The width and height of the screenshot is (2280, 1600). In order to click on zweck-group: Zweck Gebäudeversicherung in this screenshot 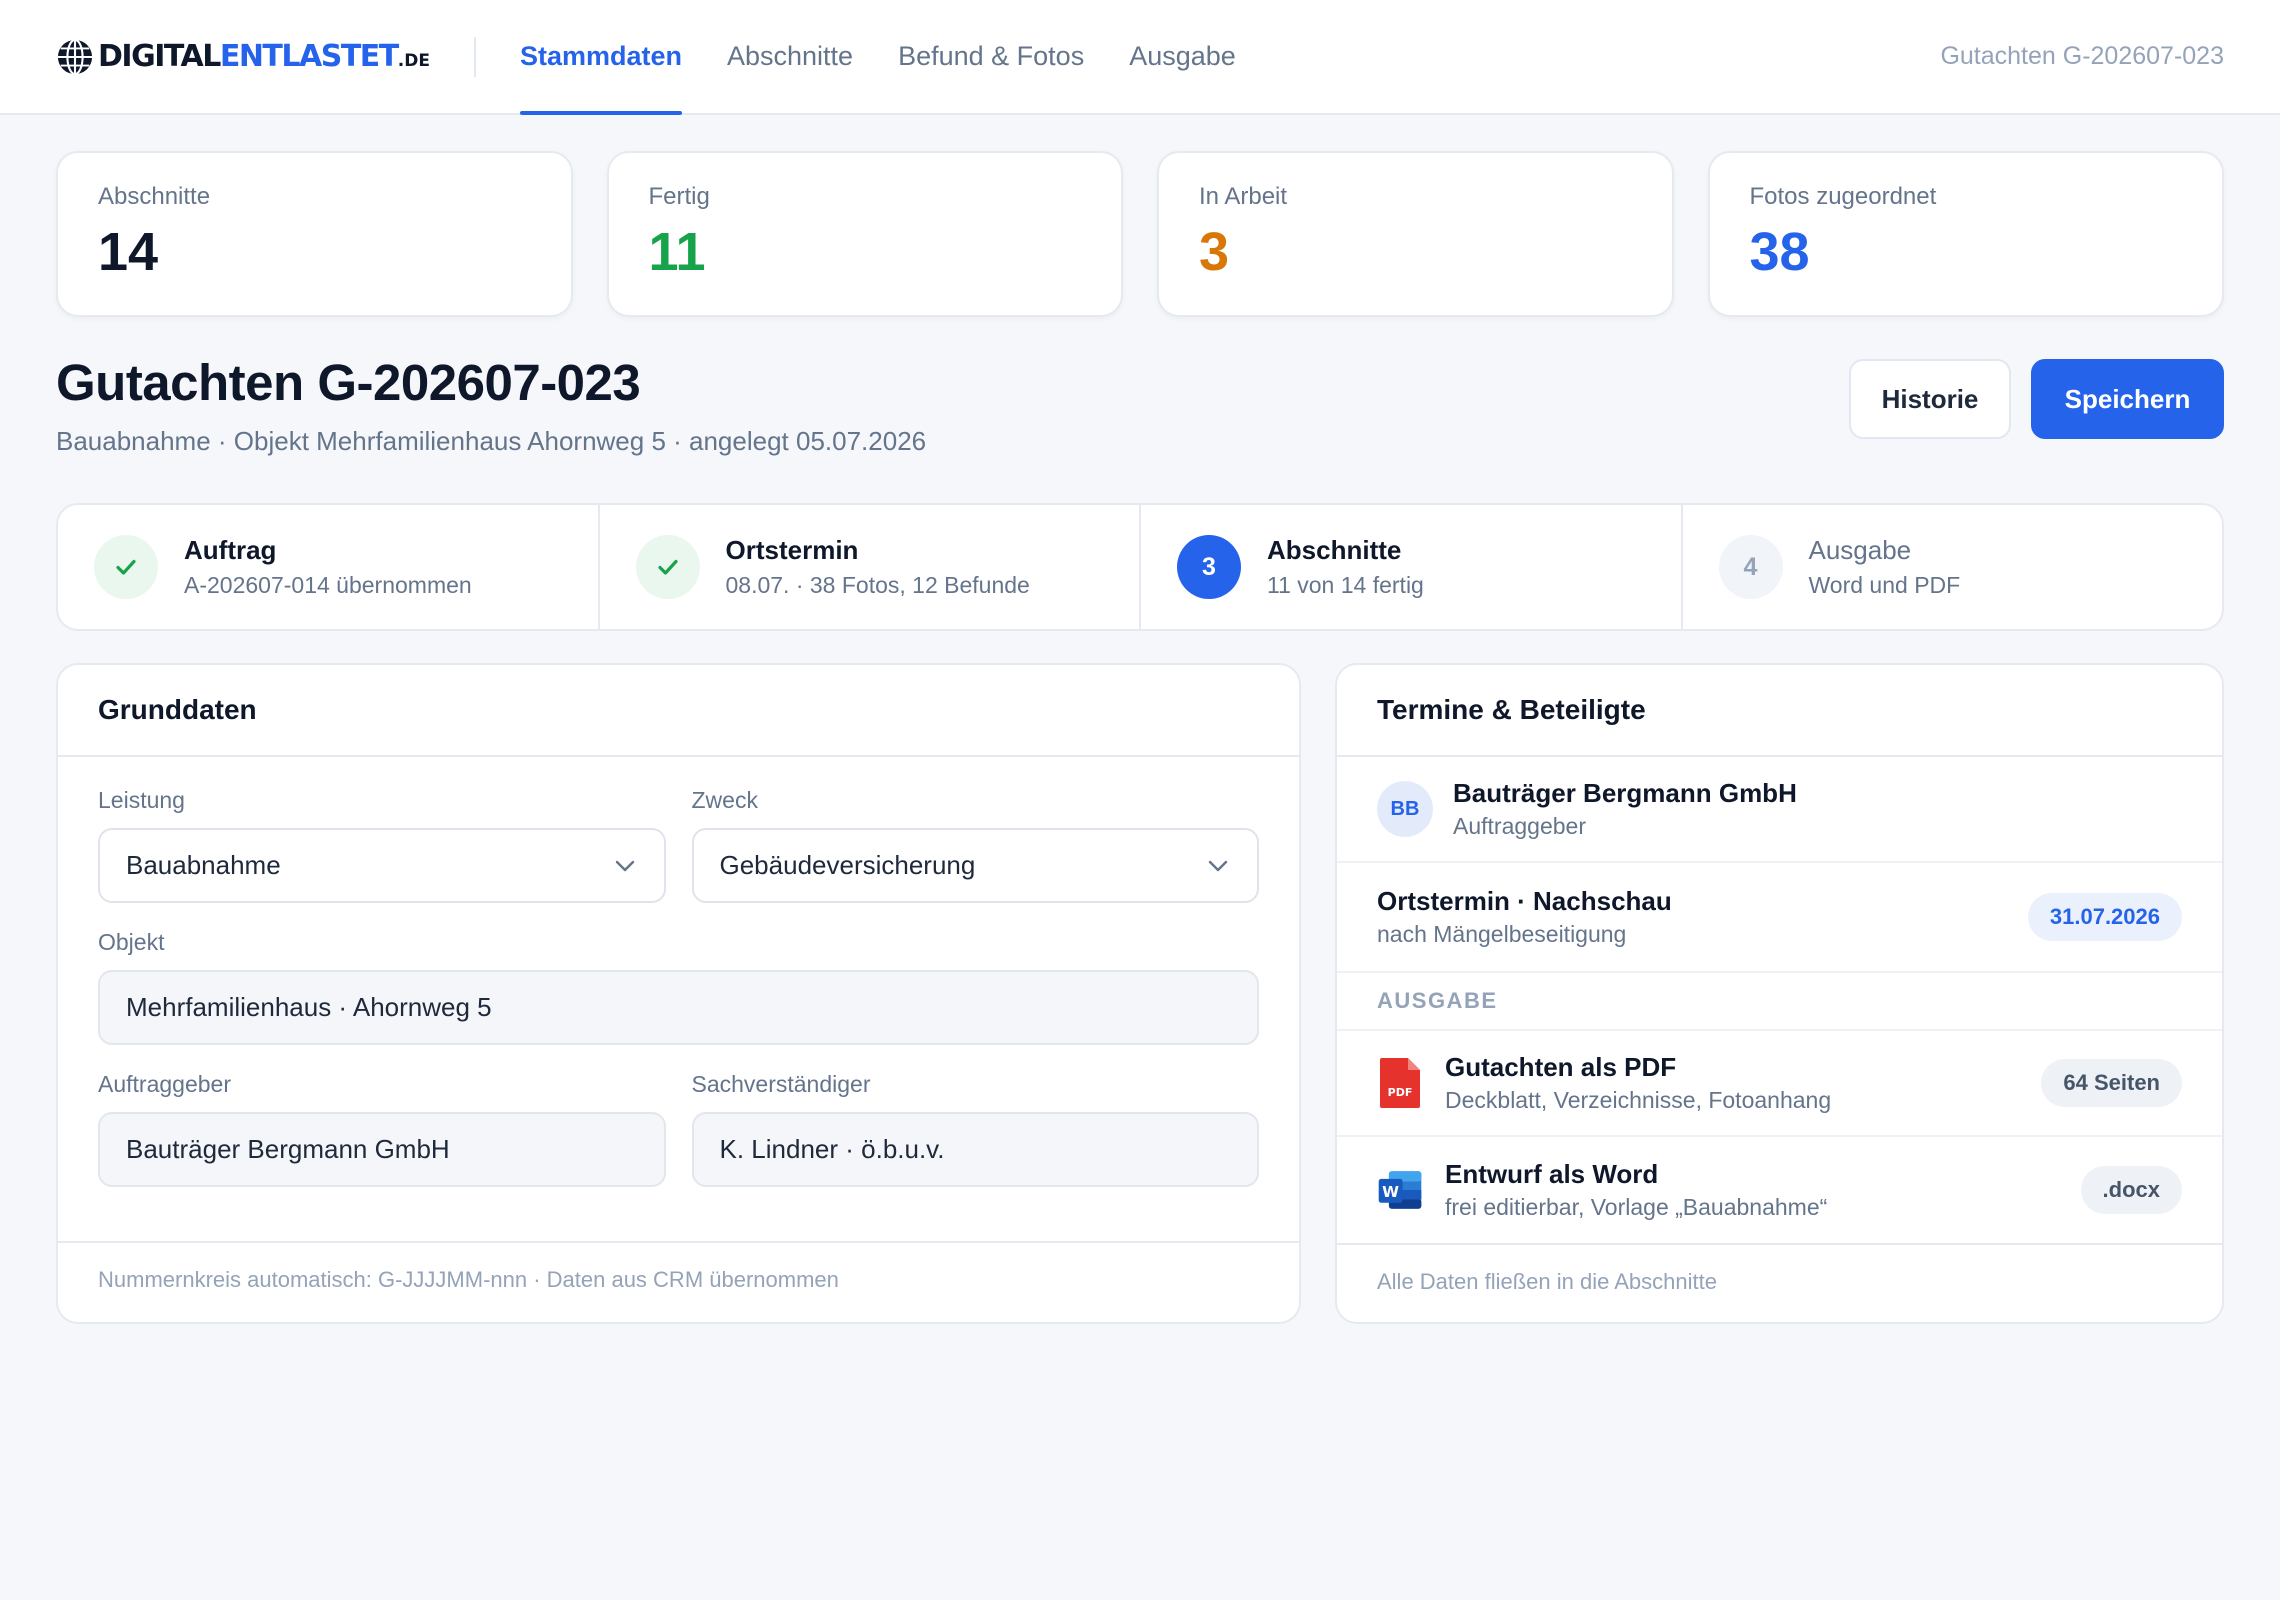, I will do `click(975, 845)`.